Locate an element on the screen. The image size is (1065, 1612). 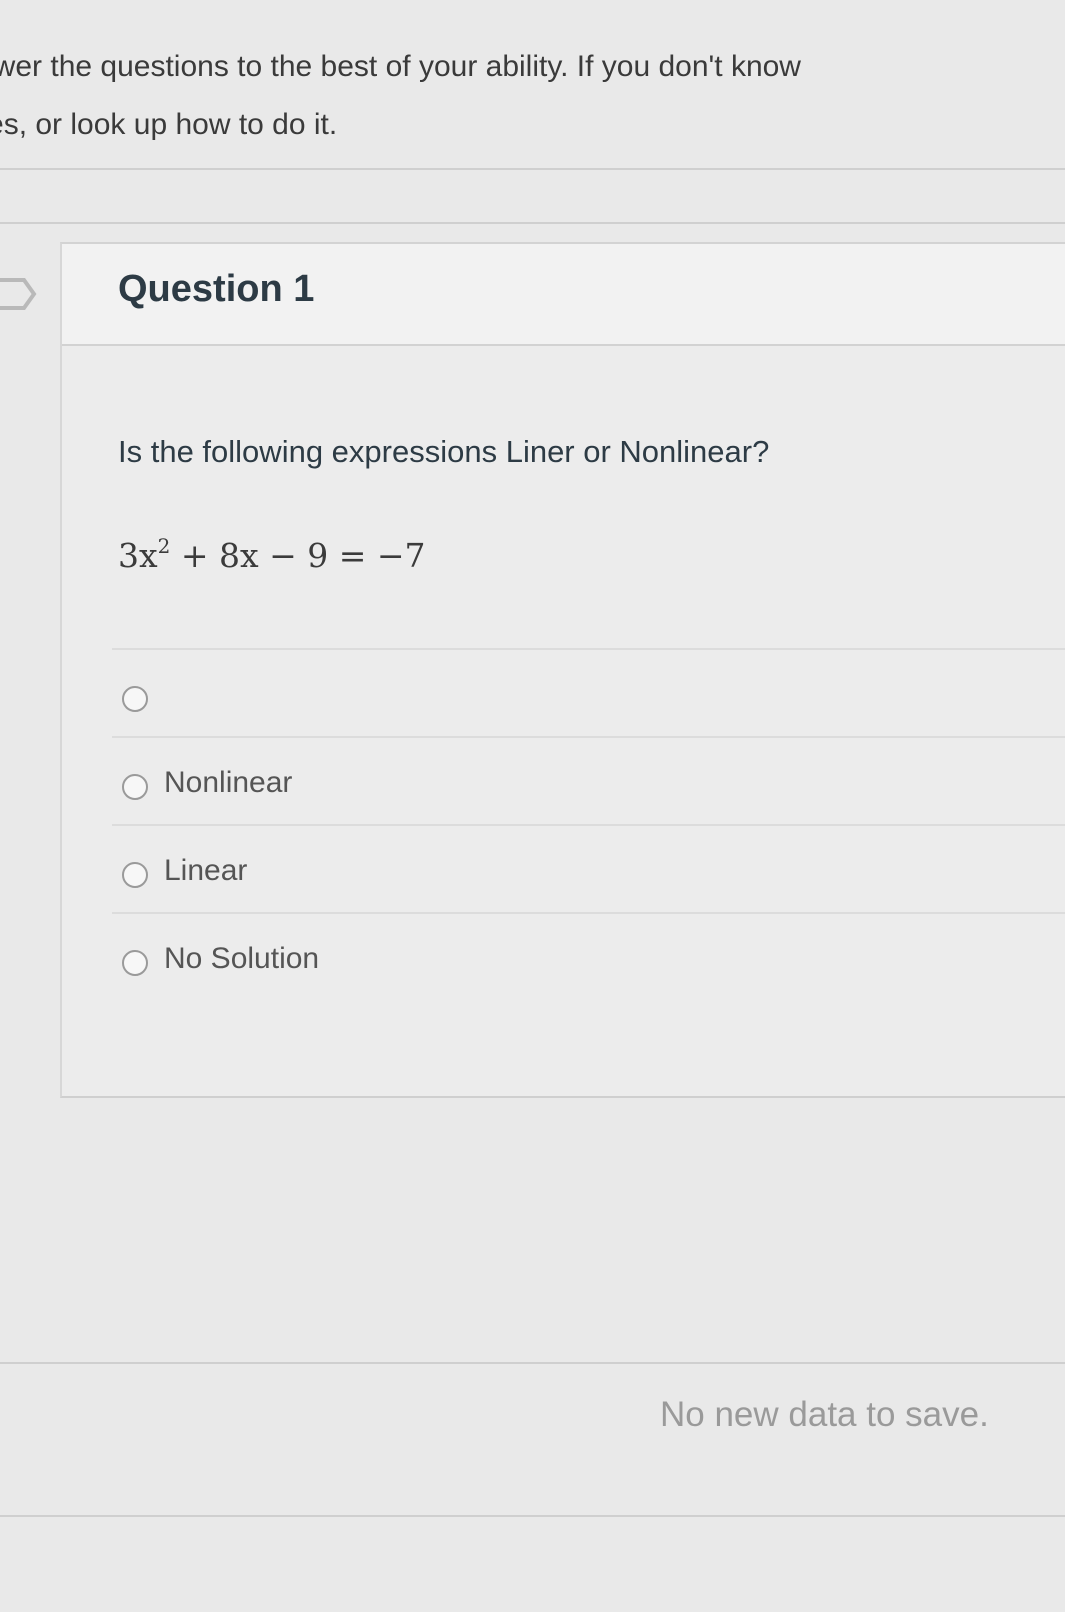
equation-part-1: 3x is located at coordinates (138, 555).